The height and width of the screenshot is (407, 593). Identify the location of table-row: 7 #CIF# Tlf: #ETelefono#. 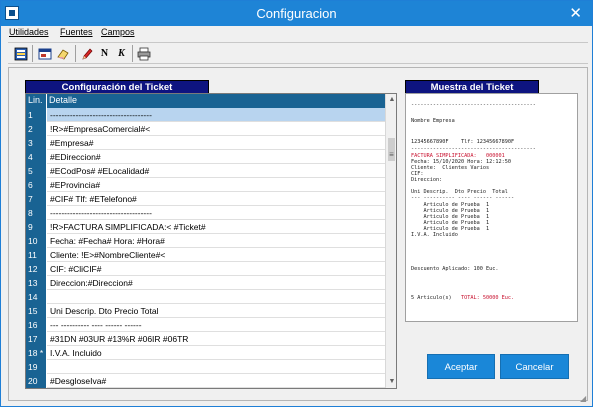
(205, 199).